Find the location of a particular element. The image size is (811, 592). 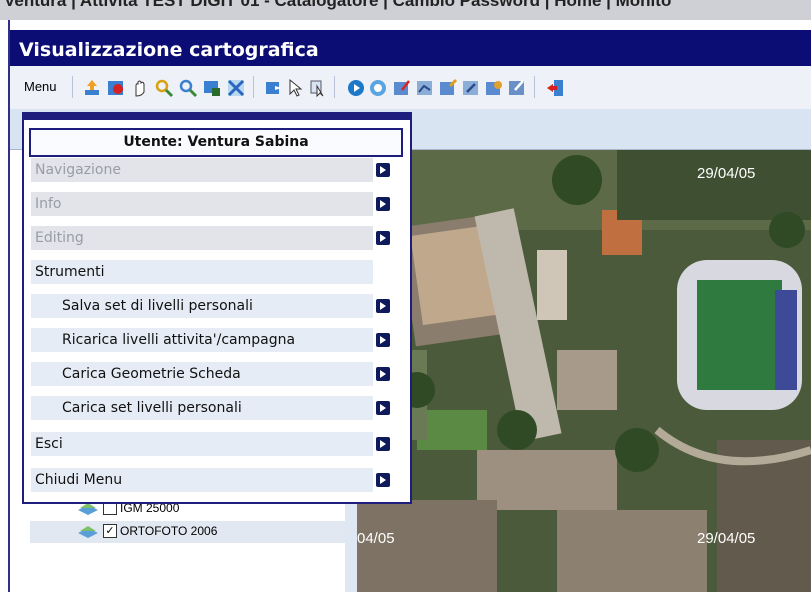

pan-hand-icon is located at coordinates (140, 88).